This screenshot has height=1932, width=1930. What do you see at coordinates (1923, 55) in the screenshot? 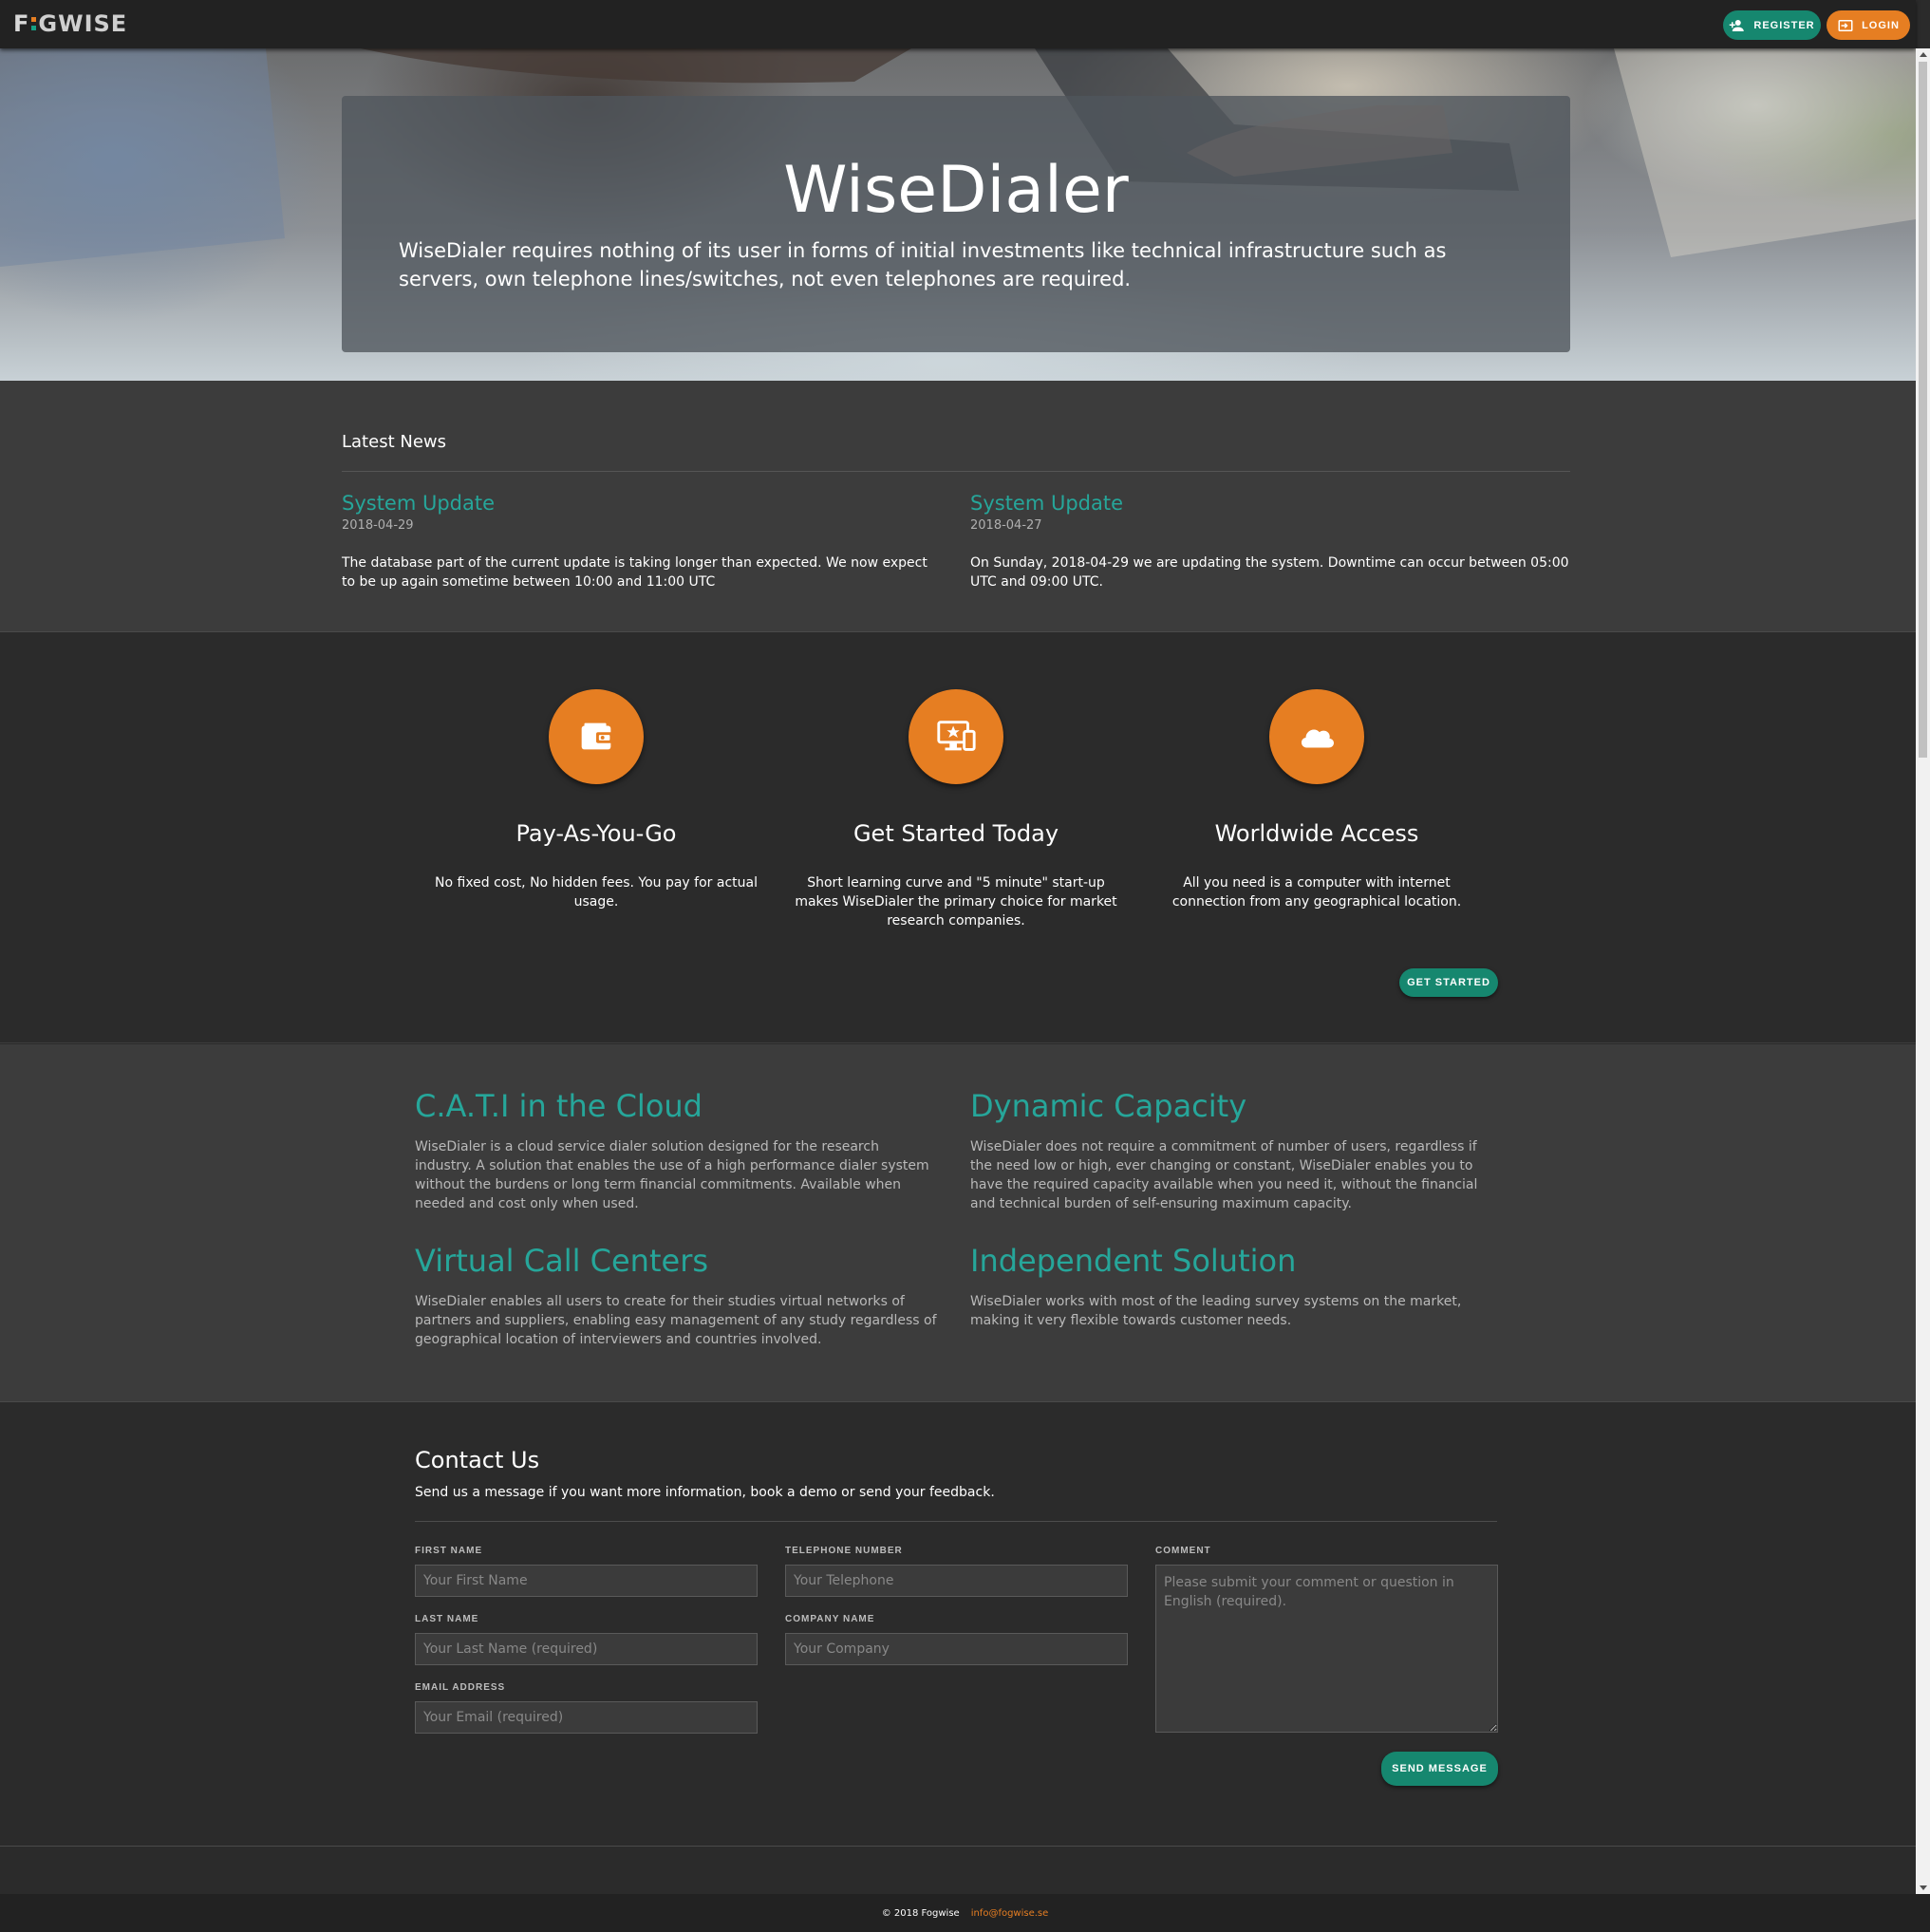
I see `scroll-up-arrow-icon` at bounding box center [1923, 55].